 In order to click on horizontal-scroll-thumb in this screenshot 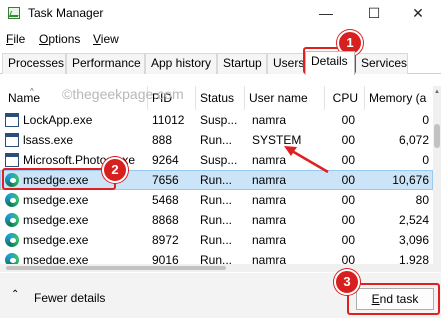, I will do `click(116, 268)`.